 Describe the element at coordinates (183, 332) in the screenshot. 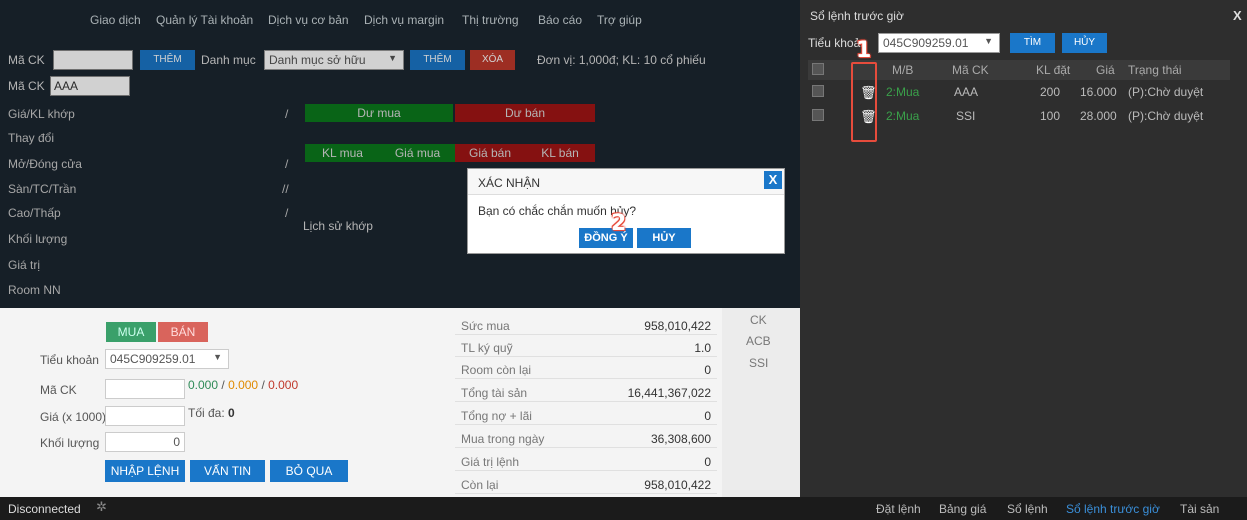

I see `ban-tab: BÁN` at that location.